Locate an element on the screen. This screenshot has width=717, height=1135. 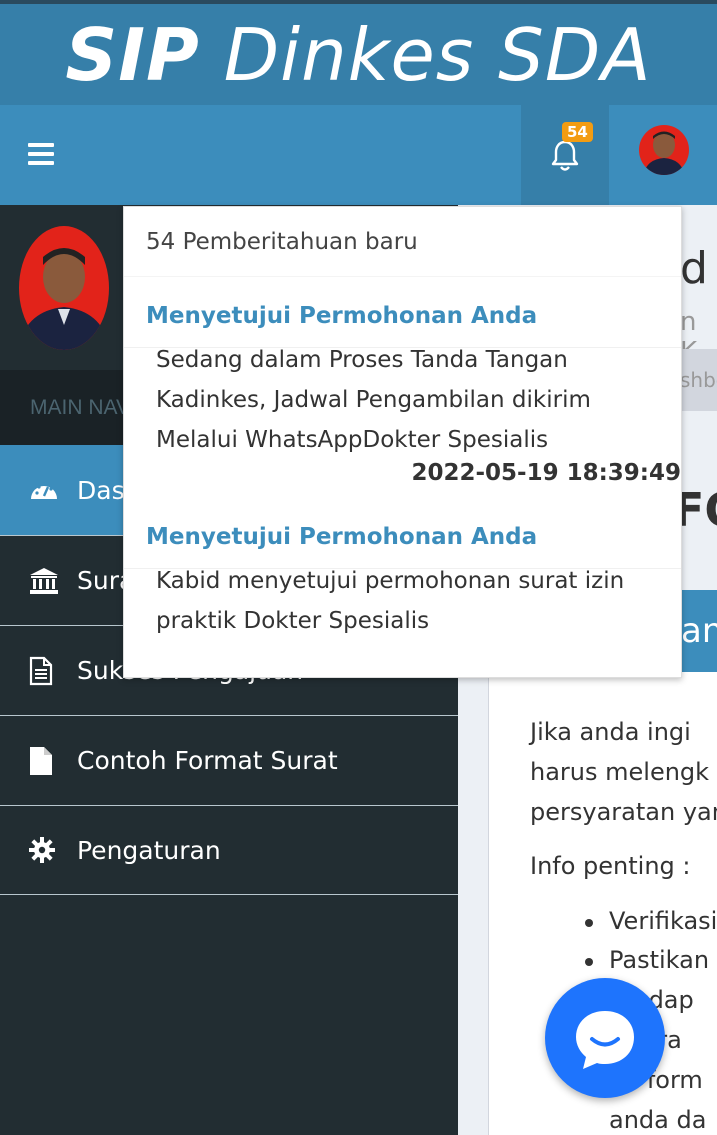
paragraph-line: harus melengk is located at coordinates (620, 772).